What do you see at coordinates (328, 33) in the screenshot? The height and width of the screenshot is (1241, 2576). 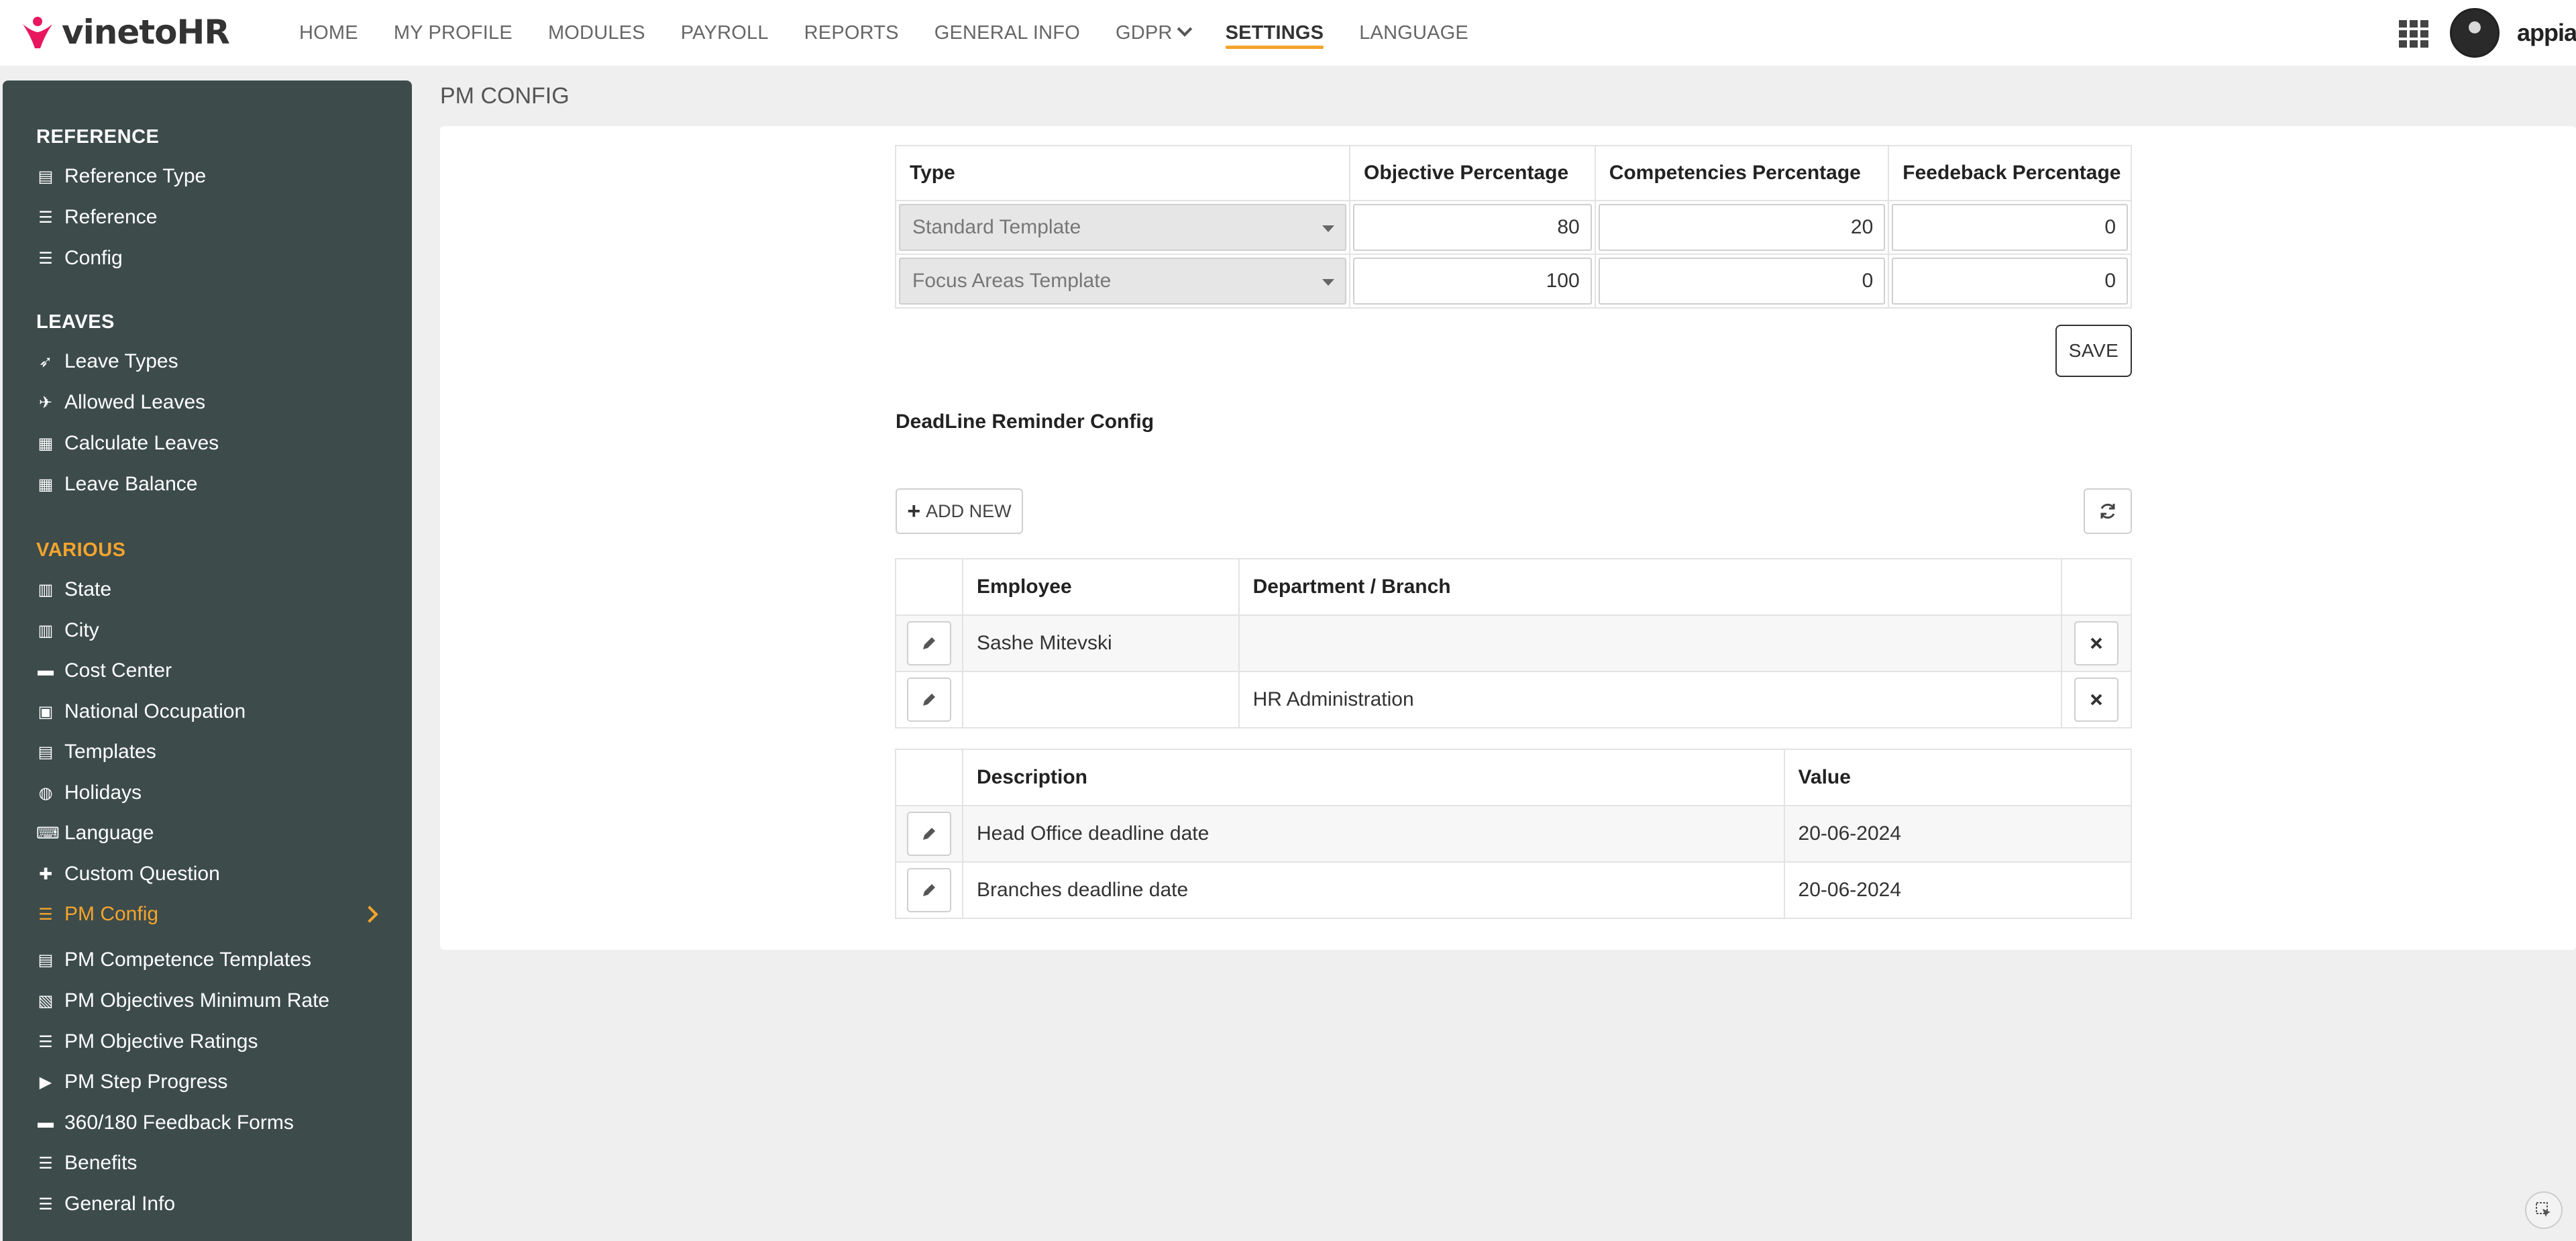 I see `nav-home: HOME` at bounding box center [328, 33].